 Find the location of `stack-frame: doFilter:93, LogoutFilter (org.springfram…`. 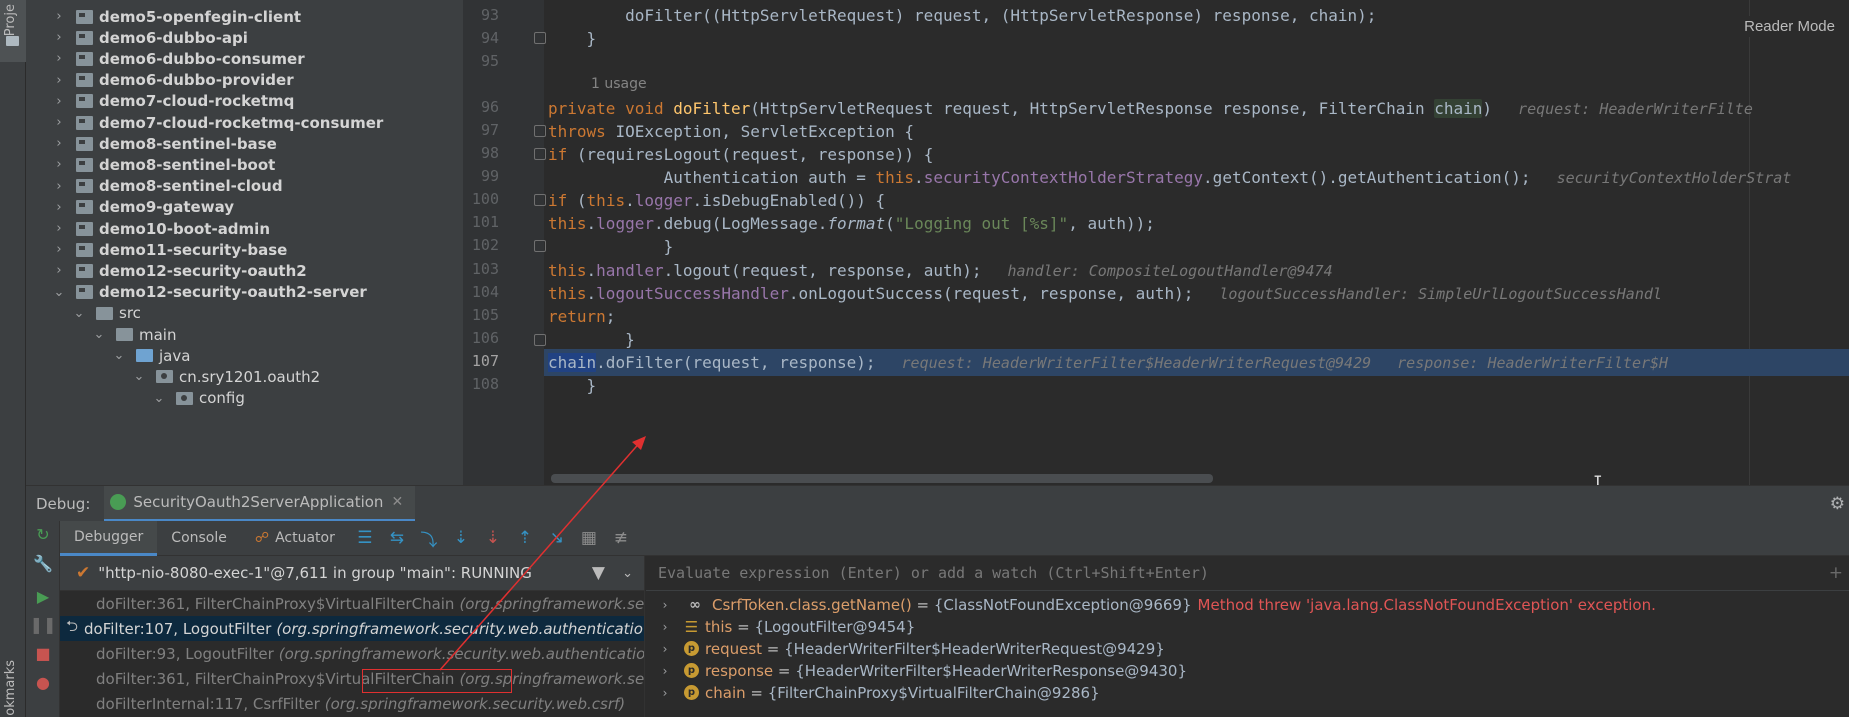

stack-frame: doFilter:93, LogoutFilter (org.springfram… is located at coordinates (352, 653).